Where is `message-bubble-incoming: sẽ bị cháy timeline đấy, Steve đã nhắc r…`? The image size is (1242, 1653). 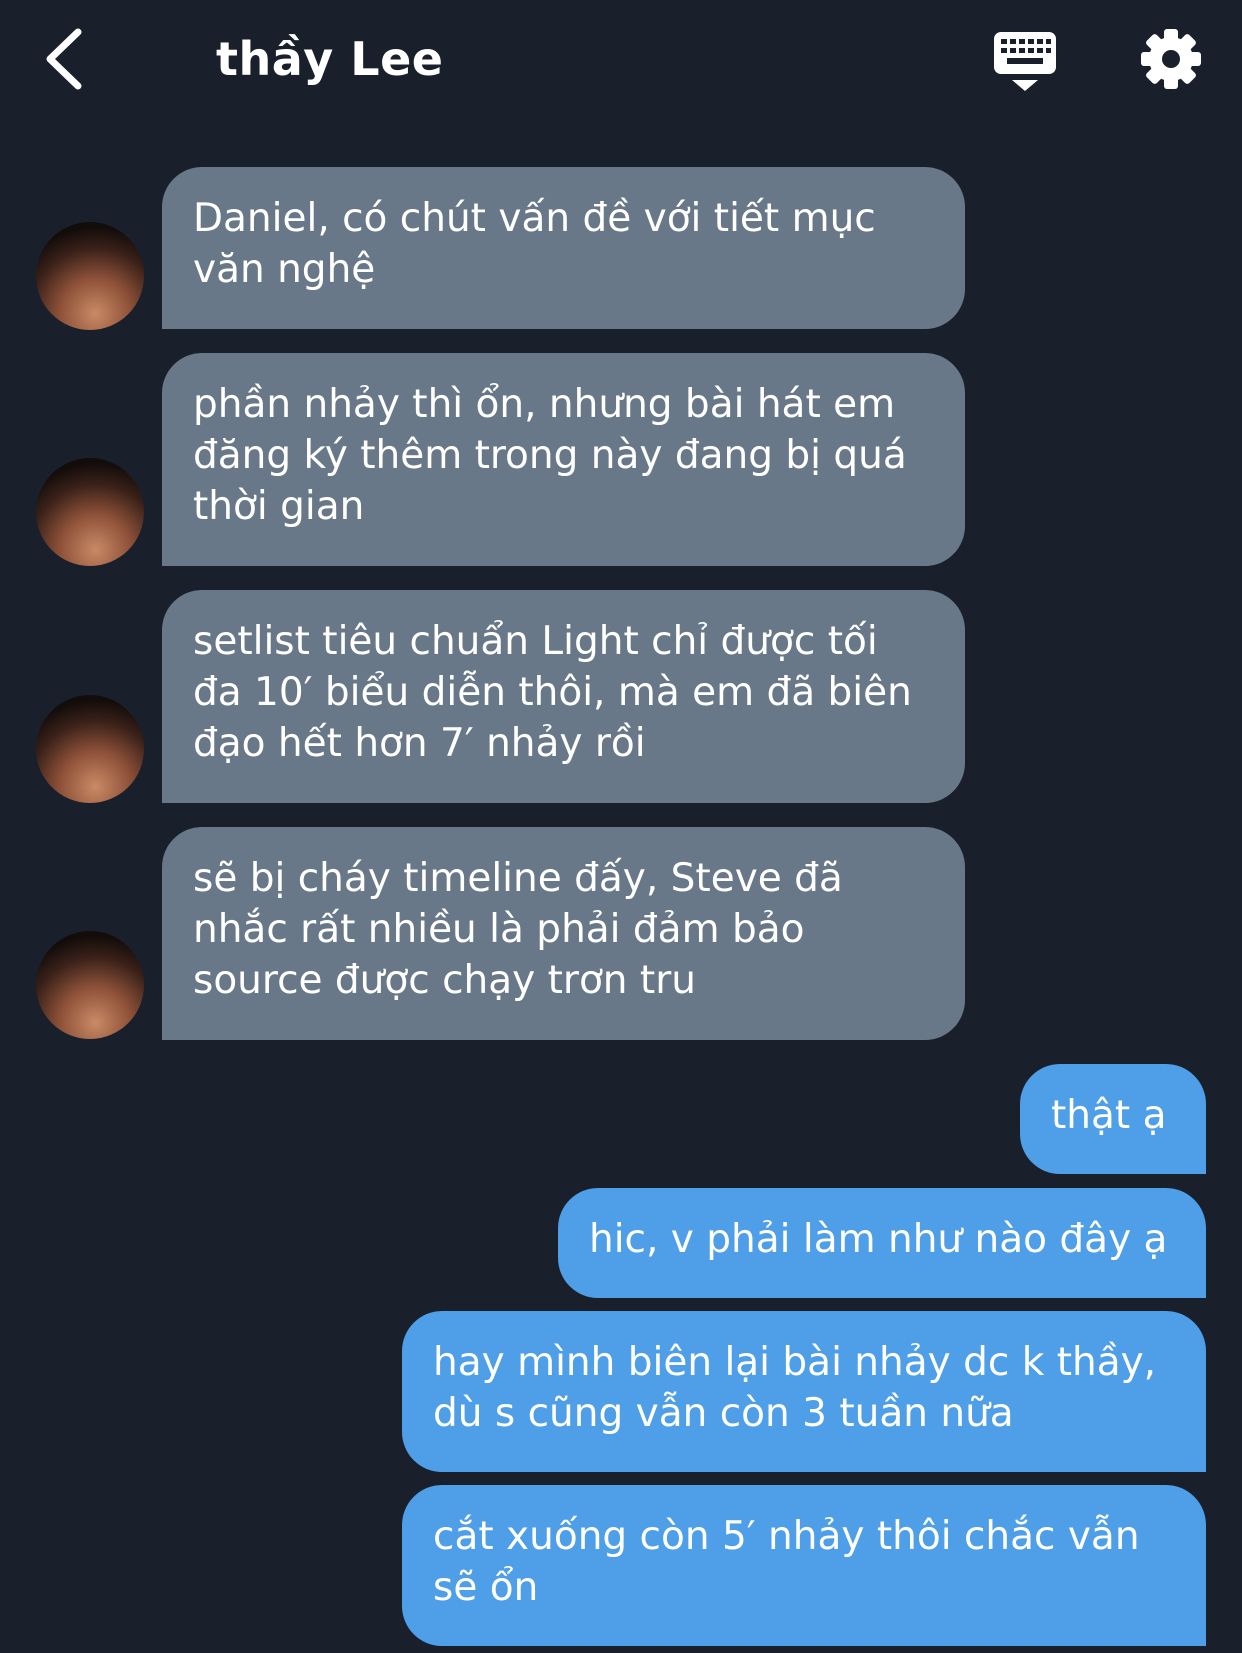
message-bubble-incoming: sẽ bị cháy timeline đấy, Steve đã nhắc r… is located at coordinates (563, 933).